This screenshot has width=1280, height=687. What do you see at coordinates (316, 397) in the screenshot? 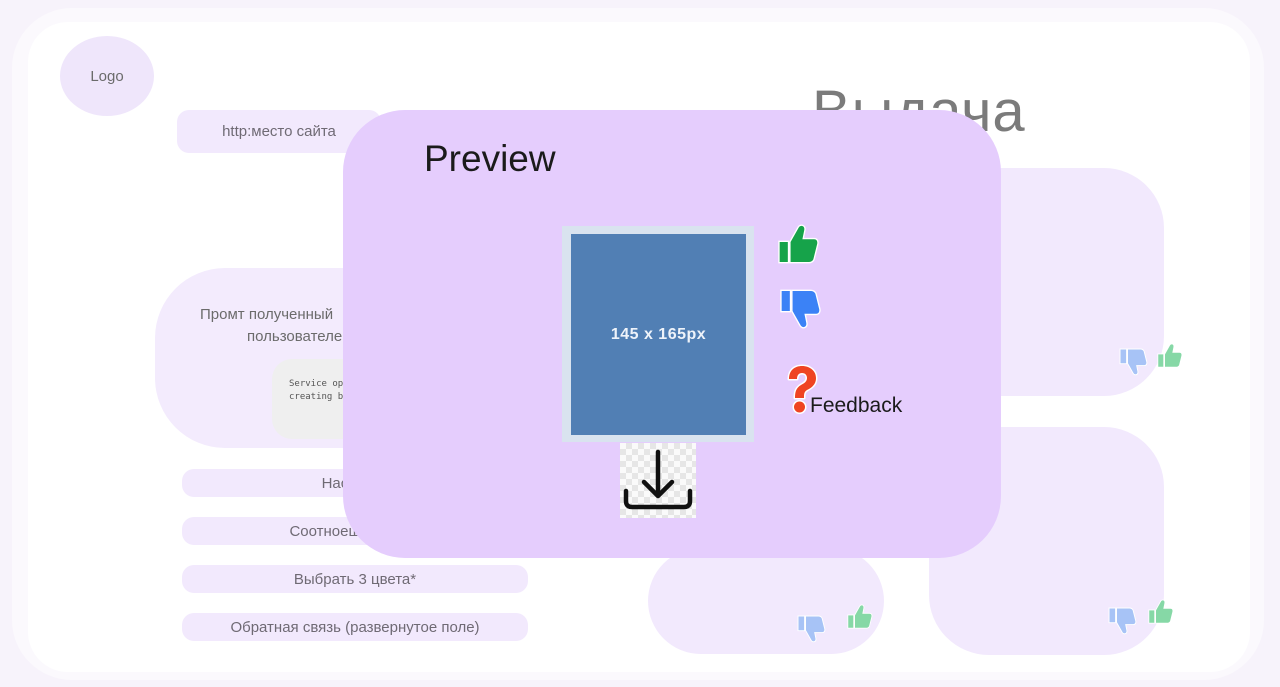
I see `code-line-2: creating b` at bounding box center [316, 397].